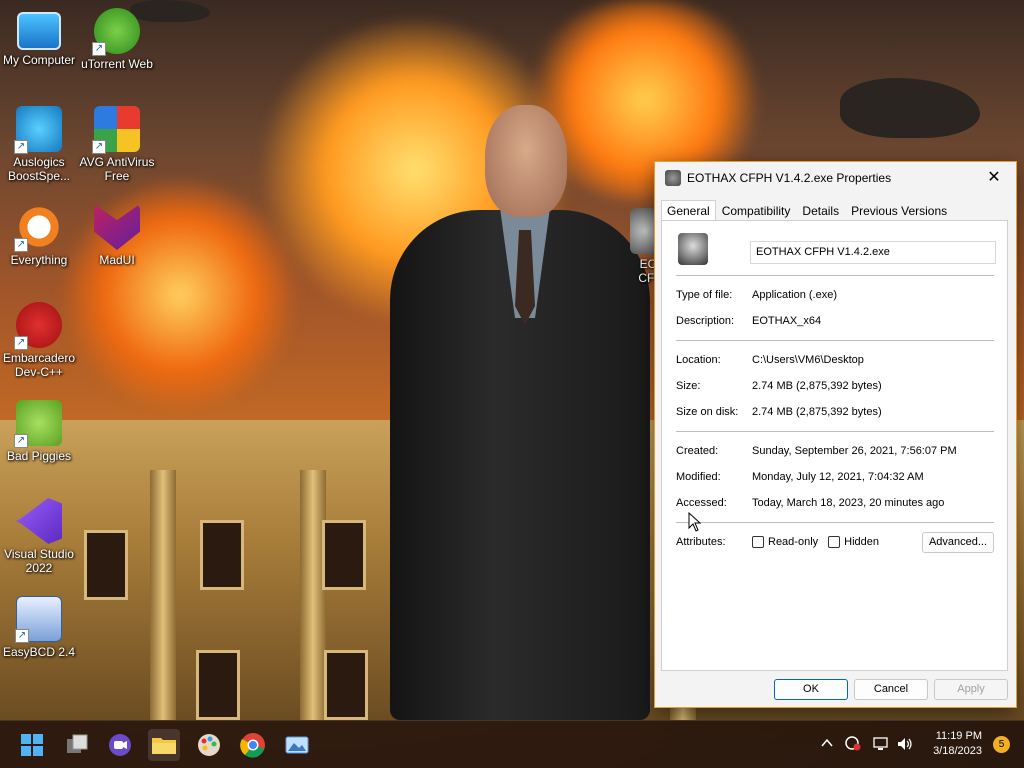 The width and height of the screenshot is (1024, 768). What do you see at coordinates (38, 228) in the screenshot?
I see `everything-search-icon: ↗` at bounding box center [38, 228].